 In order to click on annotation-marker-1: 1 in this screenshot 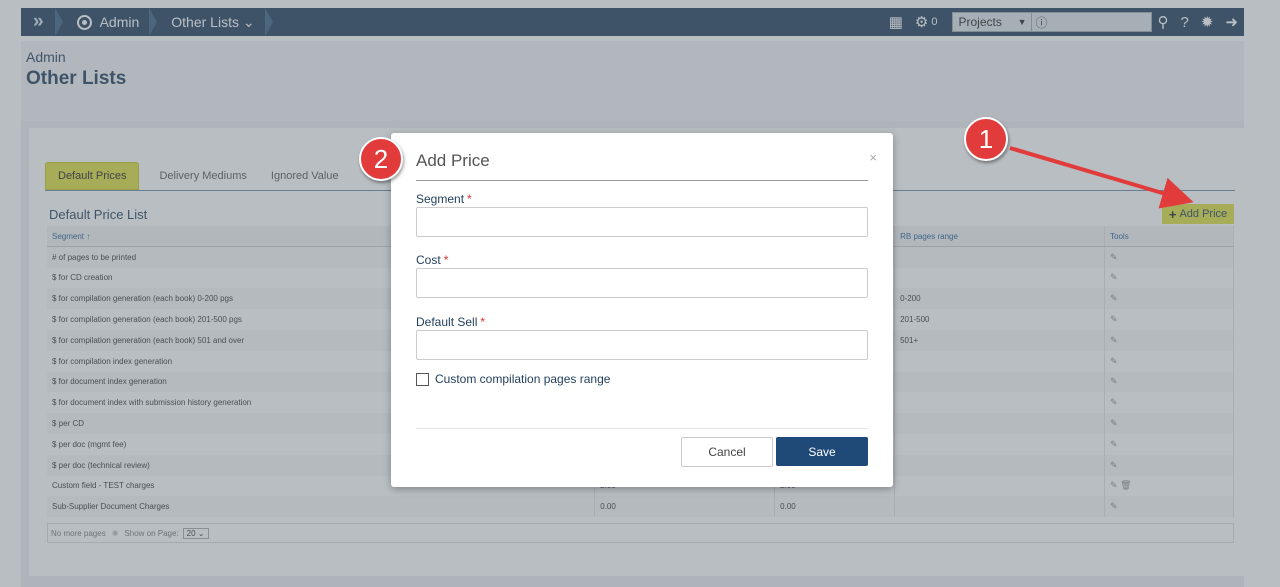, I will do `click(986, 139)`.